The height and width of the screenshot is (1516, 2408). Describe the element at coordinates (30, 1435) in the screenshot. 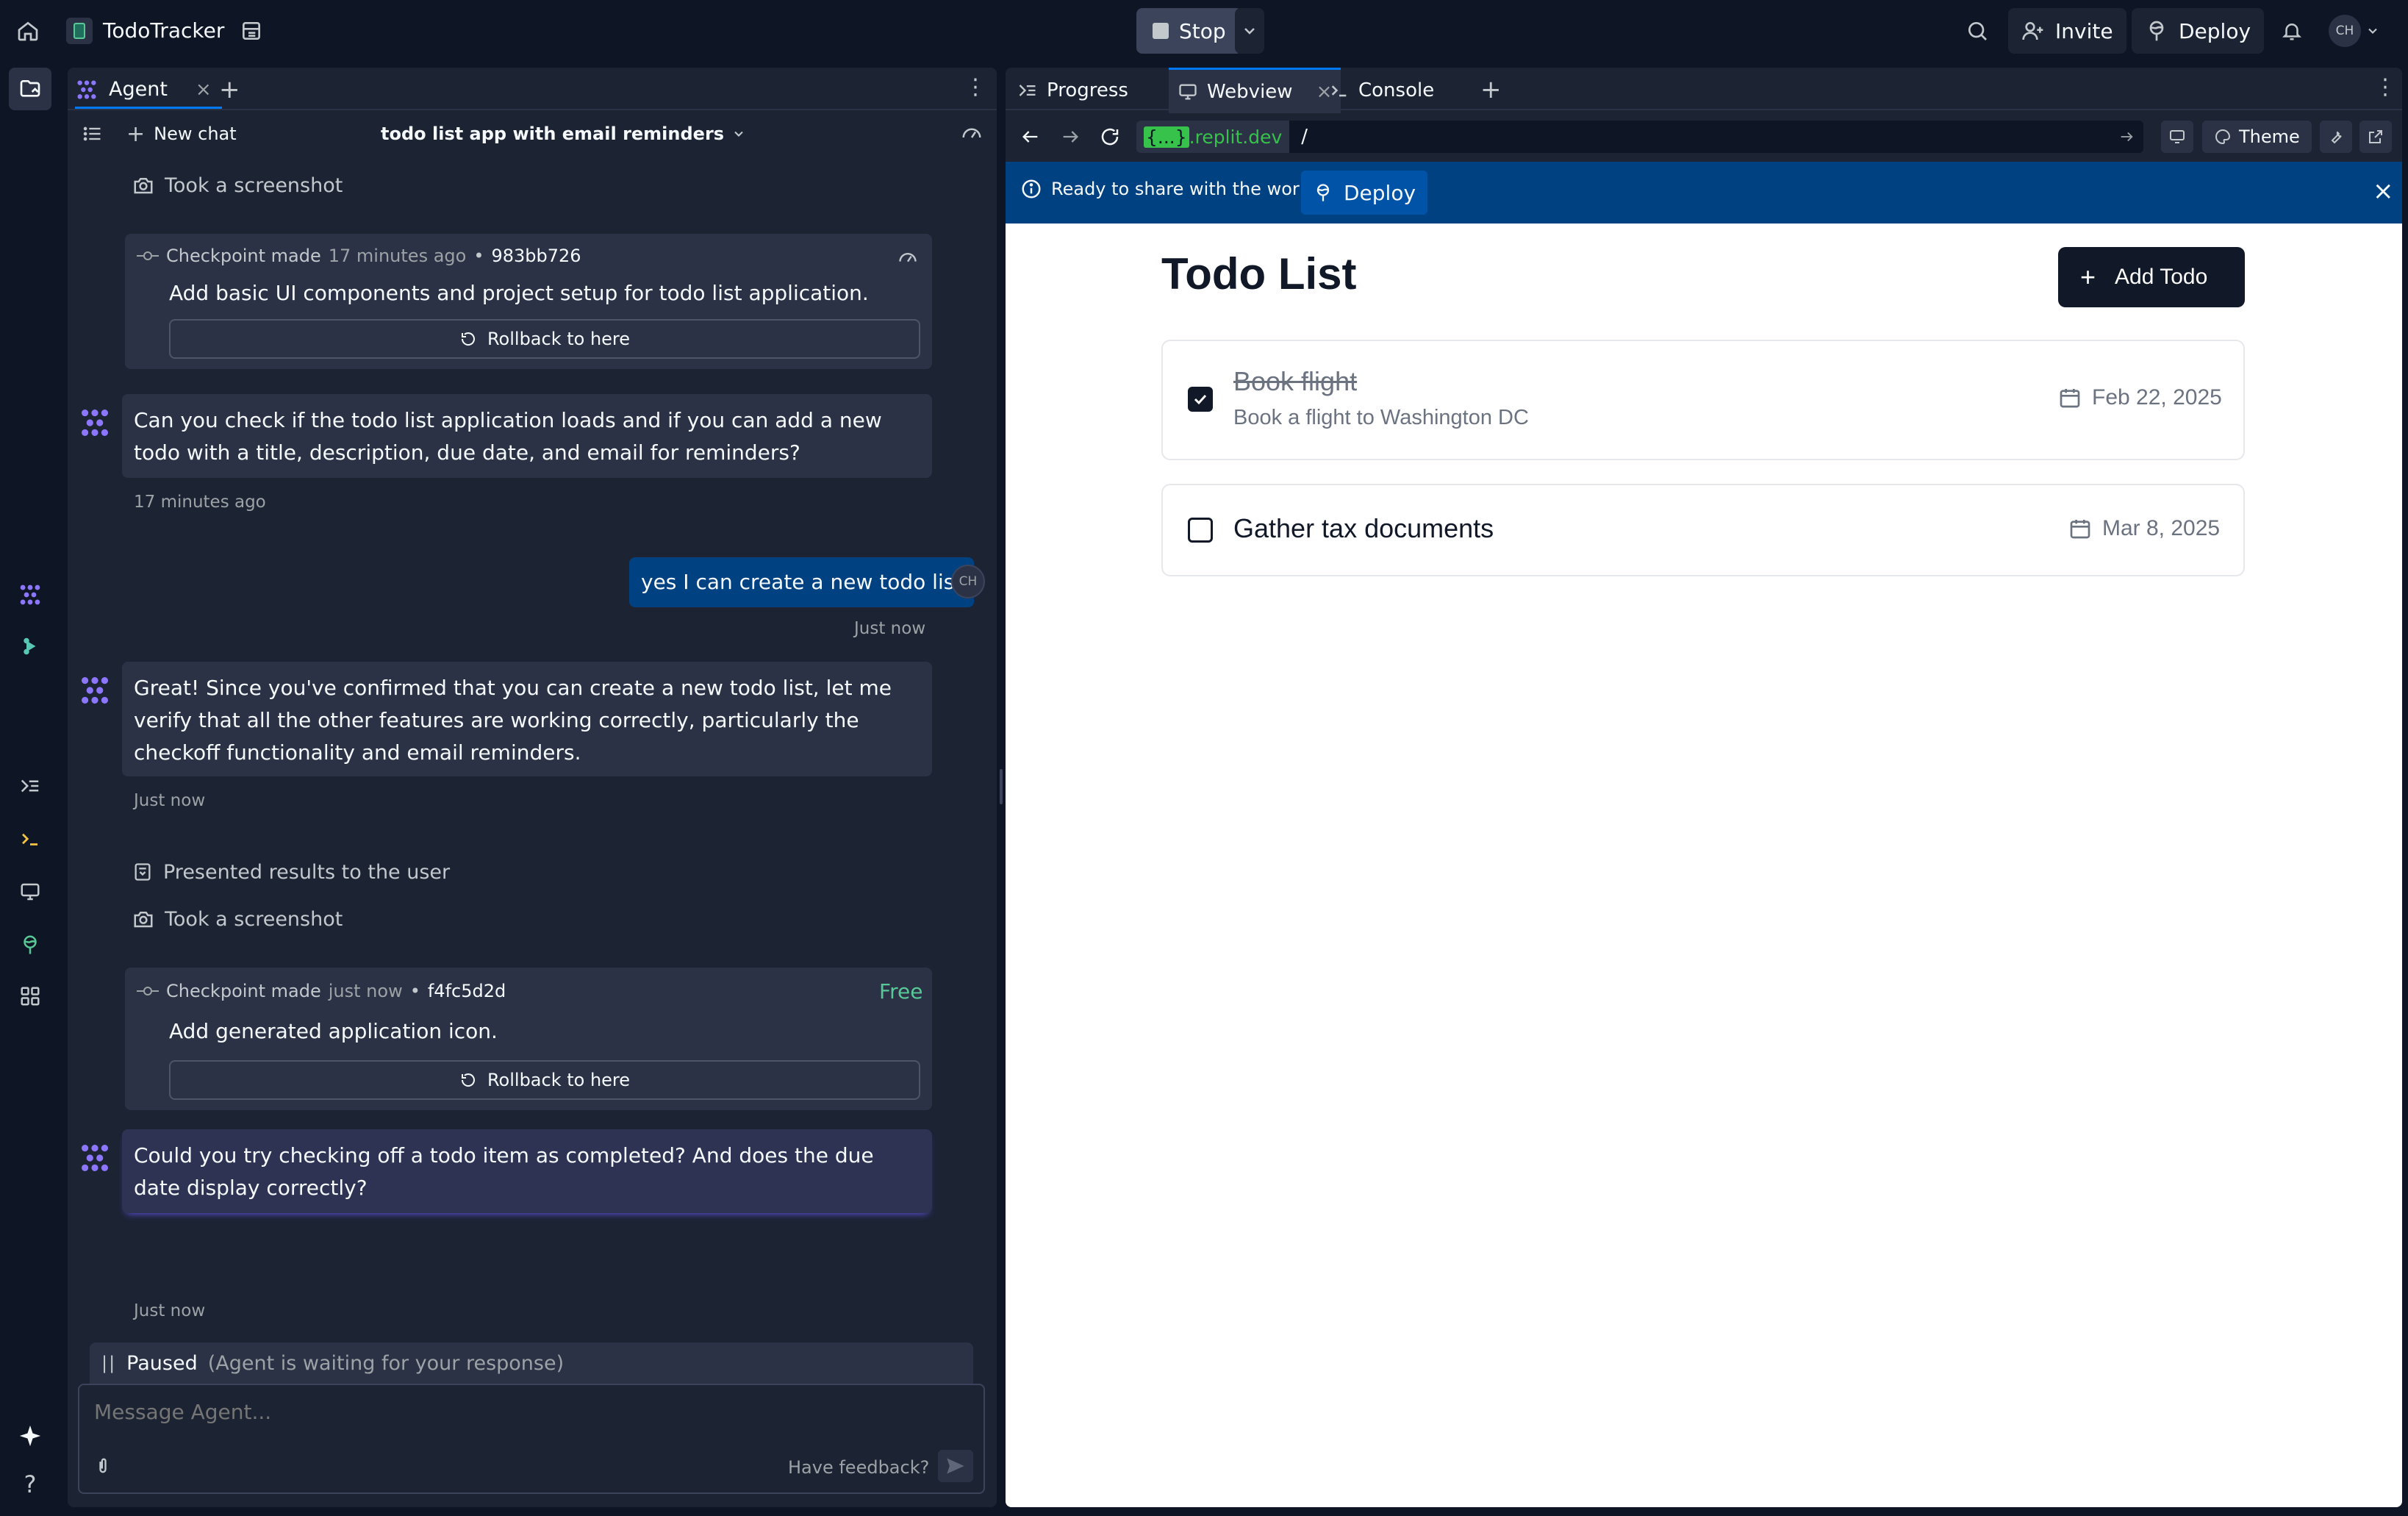

I see `sparkle-icon` at that location.